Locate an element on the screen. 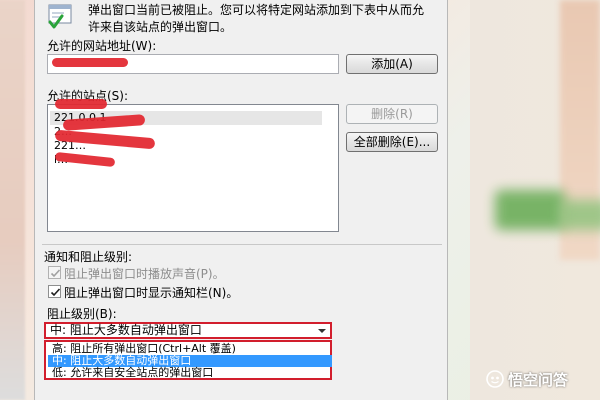 This screenshot has height=400, width=600. add-button: 添加(A) is located at coordinates (392, 64).